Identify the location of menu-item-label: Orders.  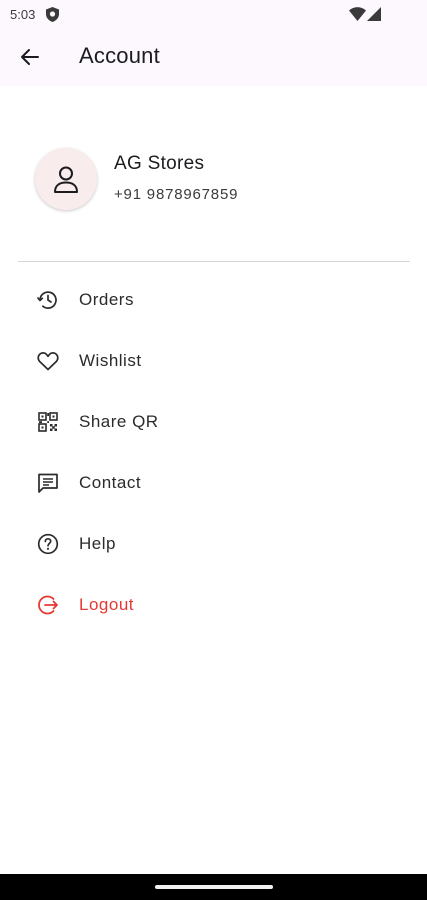
(106, 299).